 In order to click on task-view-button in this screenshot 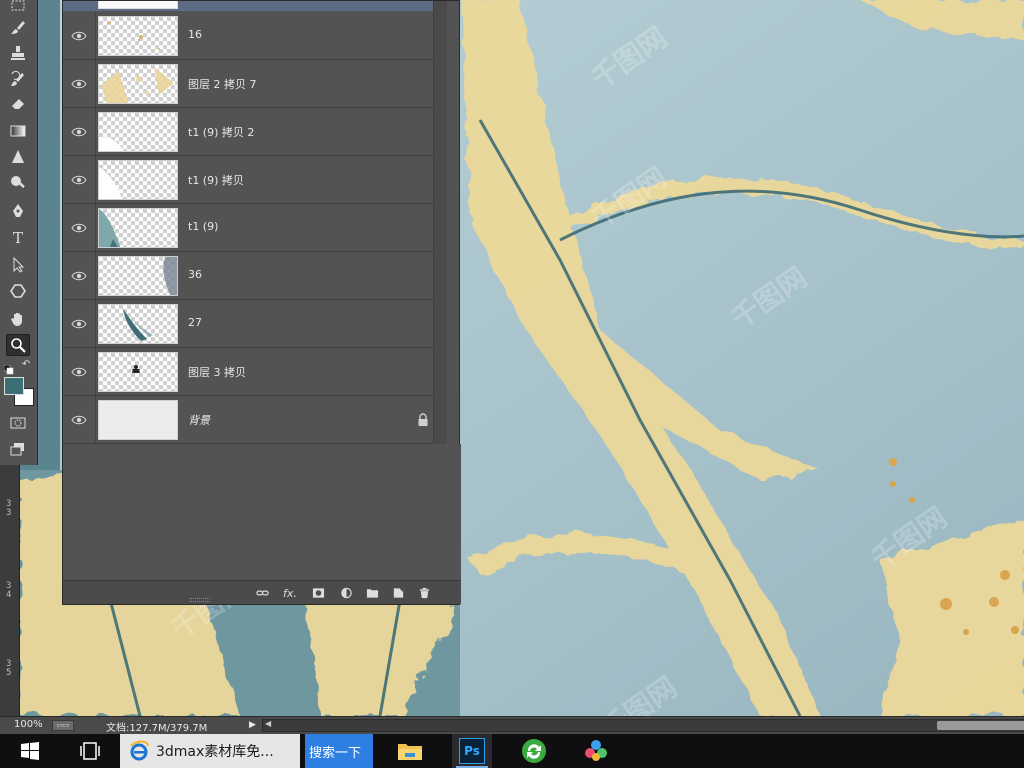, I will do `click(90, 751)`.